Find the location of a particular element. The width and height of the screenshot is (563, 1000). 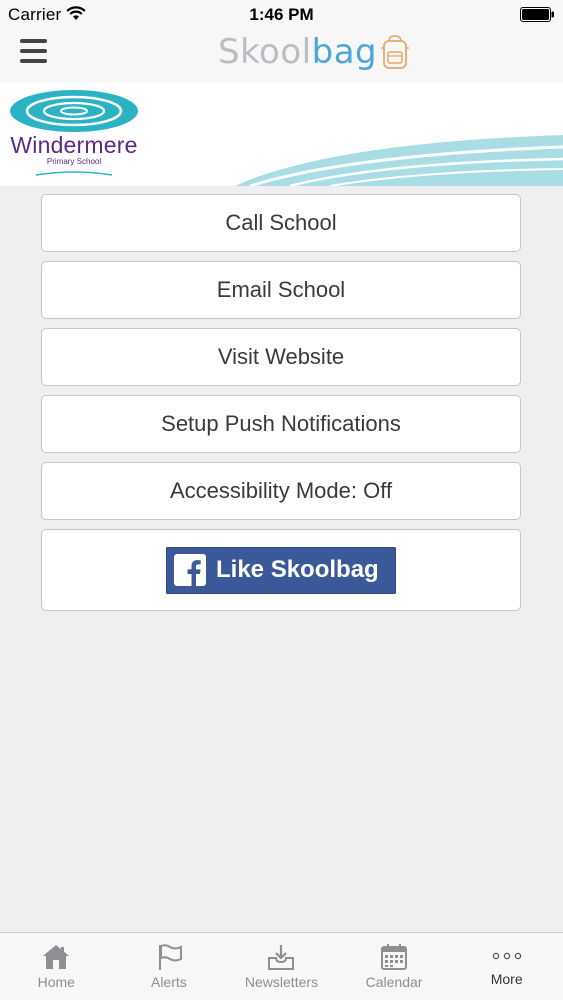

tab-alerts: Alerts is located at coordinates (169, 966).